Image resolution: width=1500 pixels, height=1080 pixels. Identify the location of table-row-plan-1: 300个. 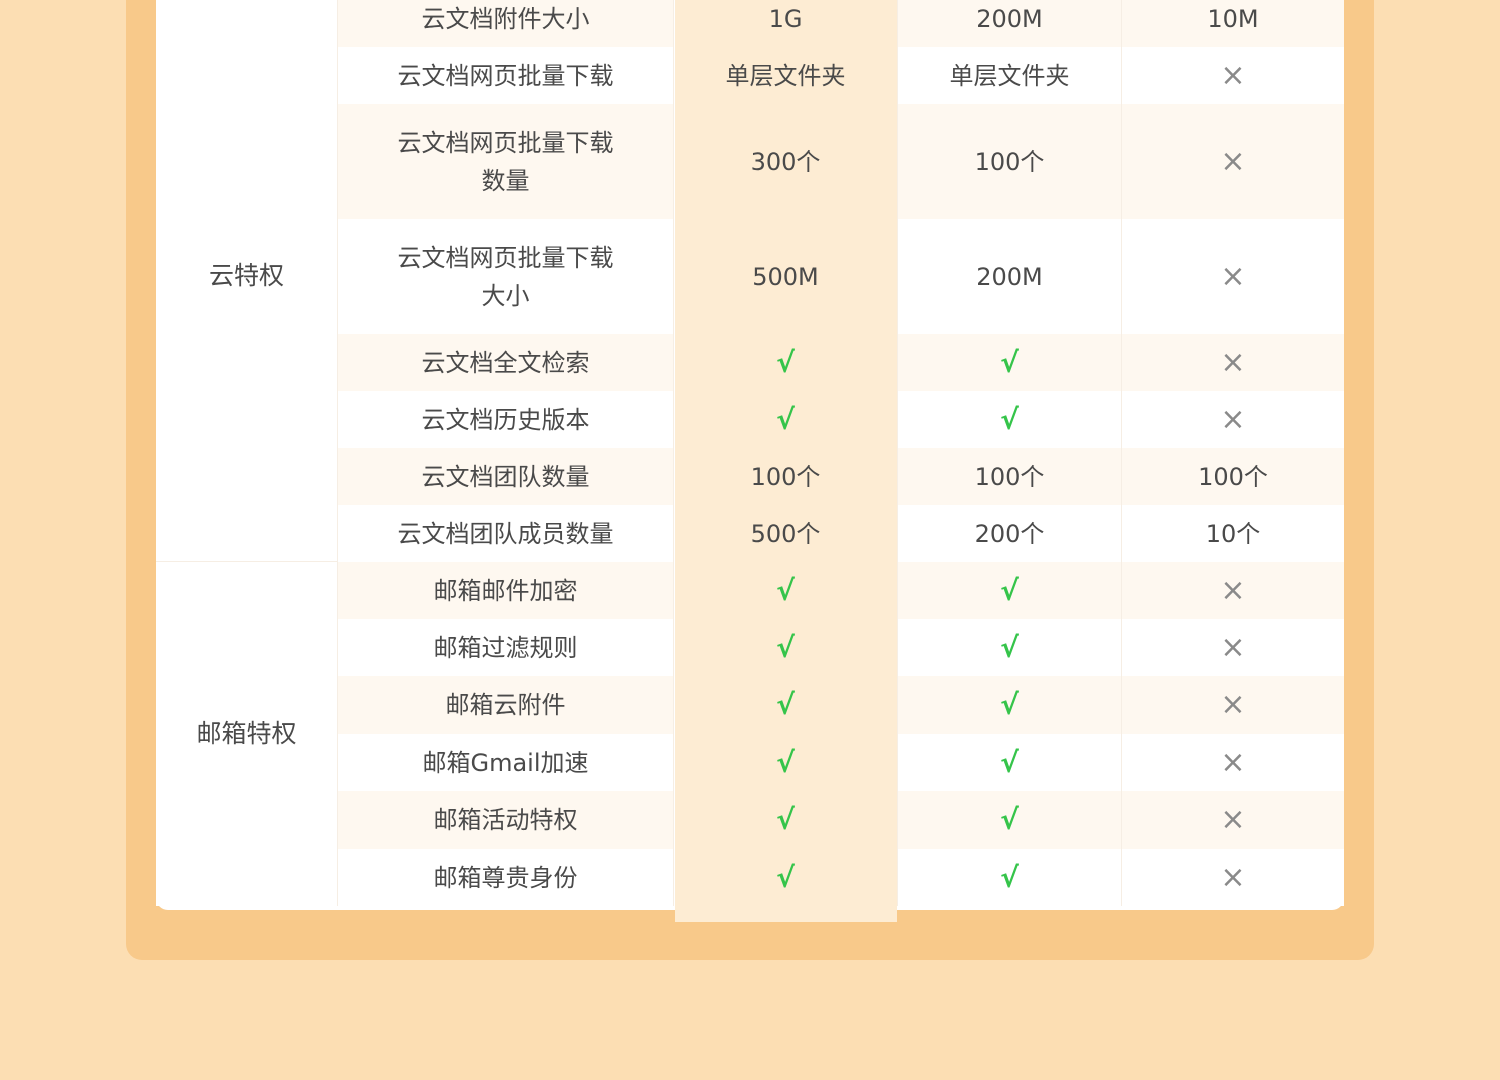
(786, 161).